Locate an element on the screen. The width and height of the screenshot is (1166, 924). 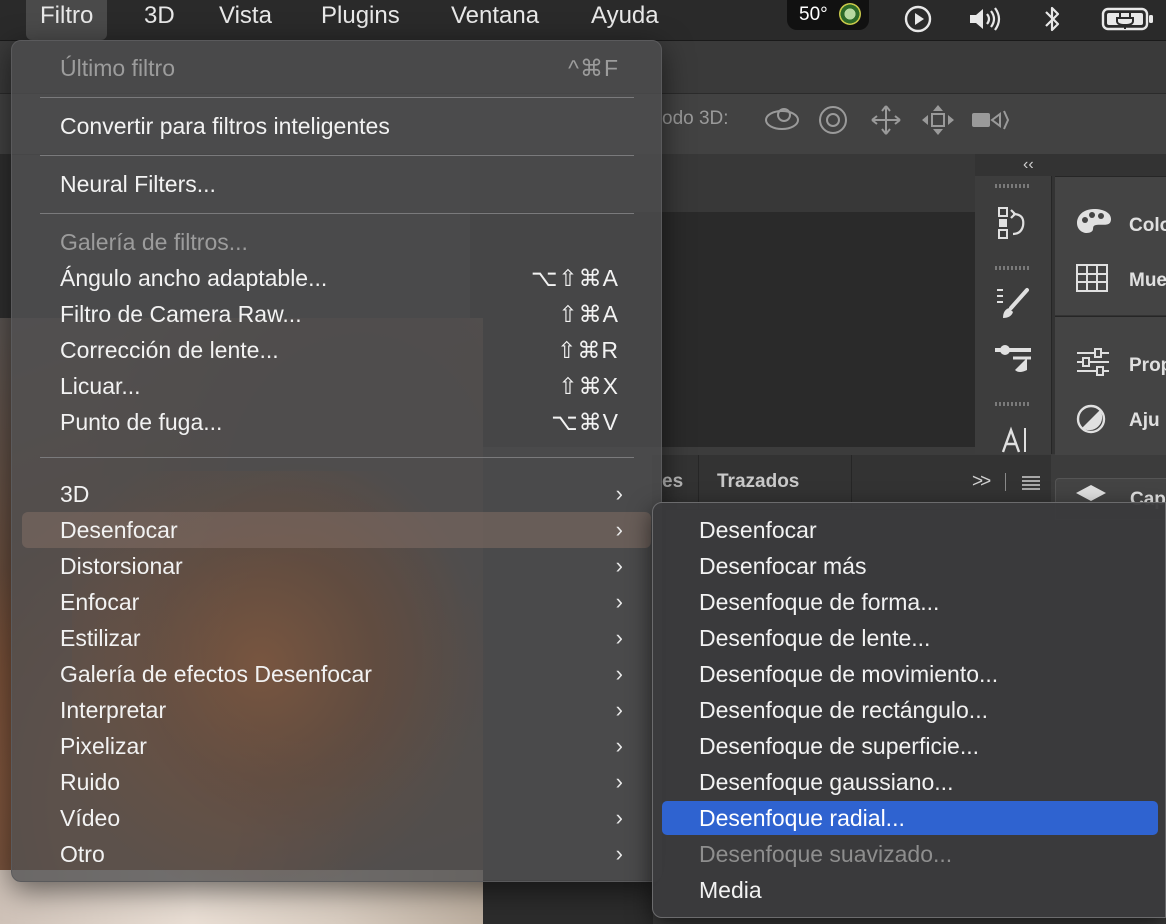
bluetooth-icon is located at coordinates (1052, 19).